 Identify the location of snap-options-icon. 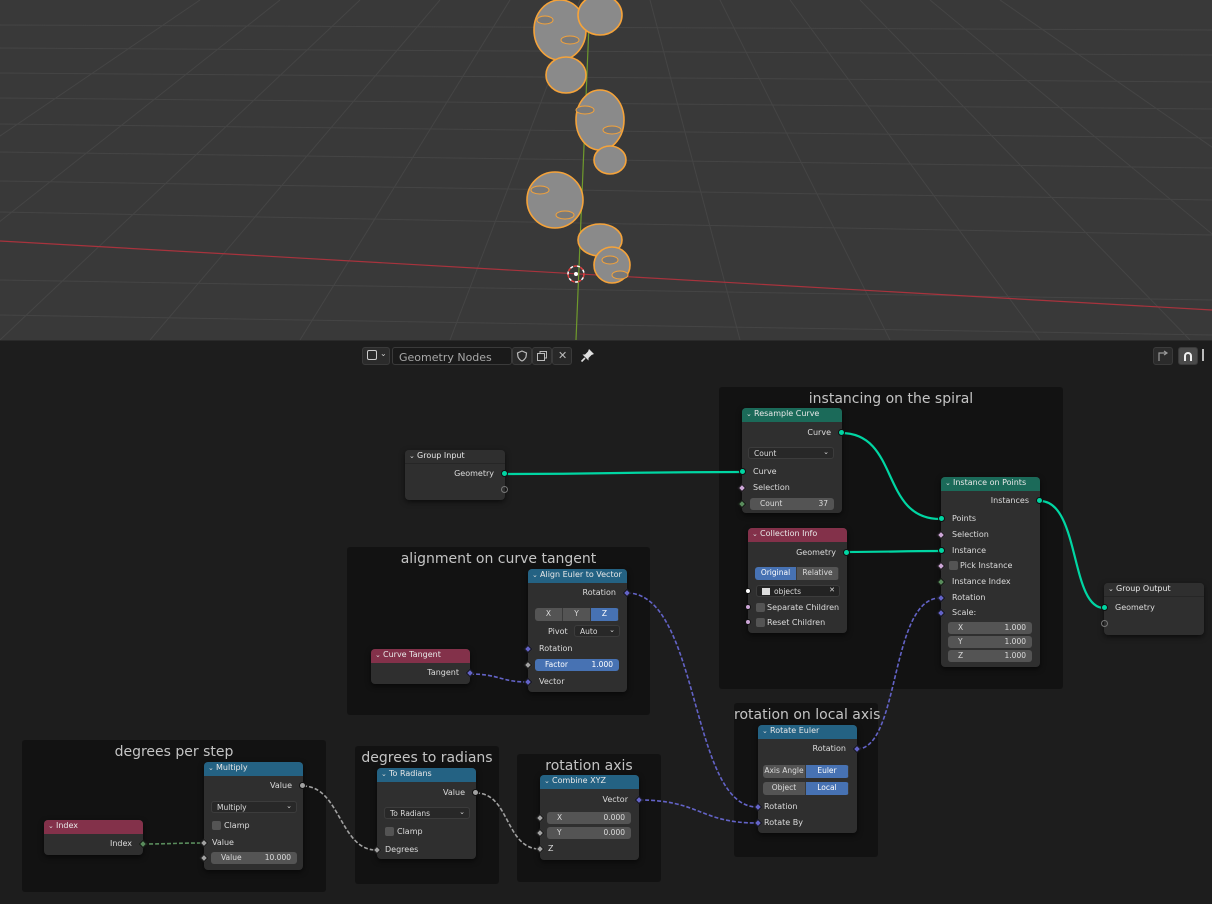
(1207, 355).